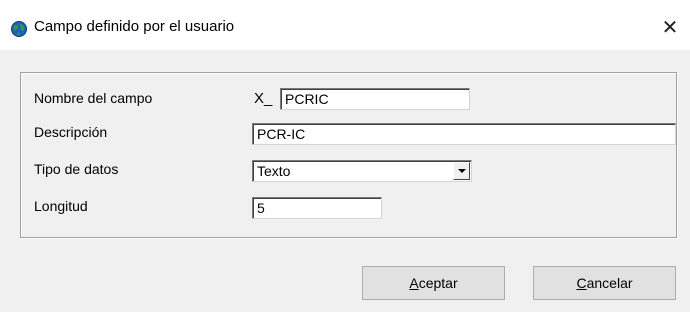  Describe the element at coordinates (581, 283) in the screenshot. I see `cancel-mnemonic: C` at that location.